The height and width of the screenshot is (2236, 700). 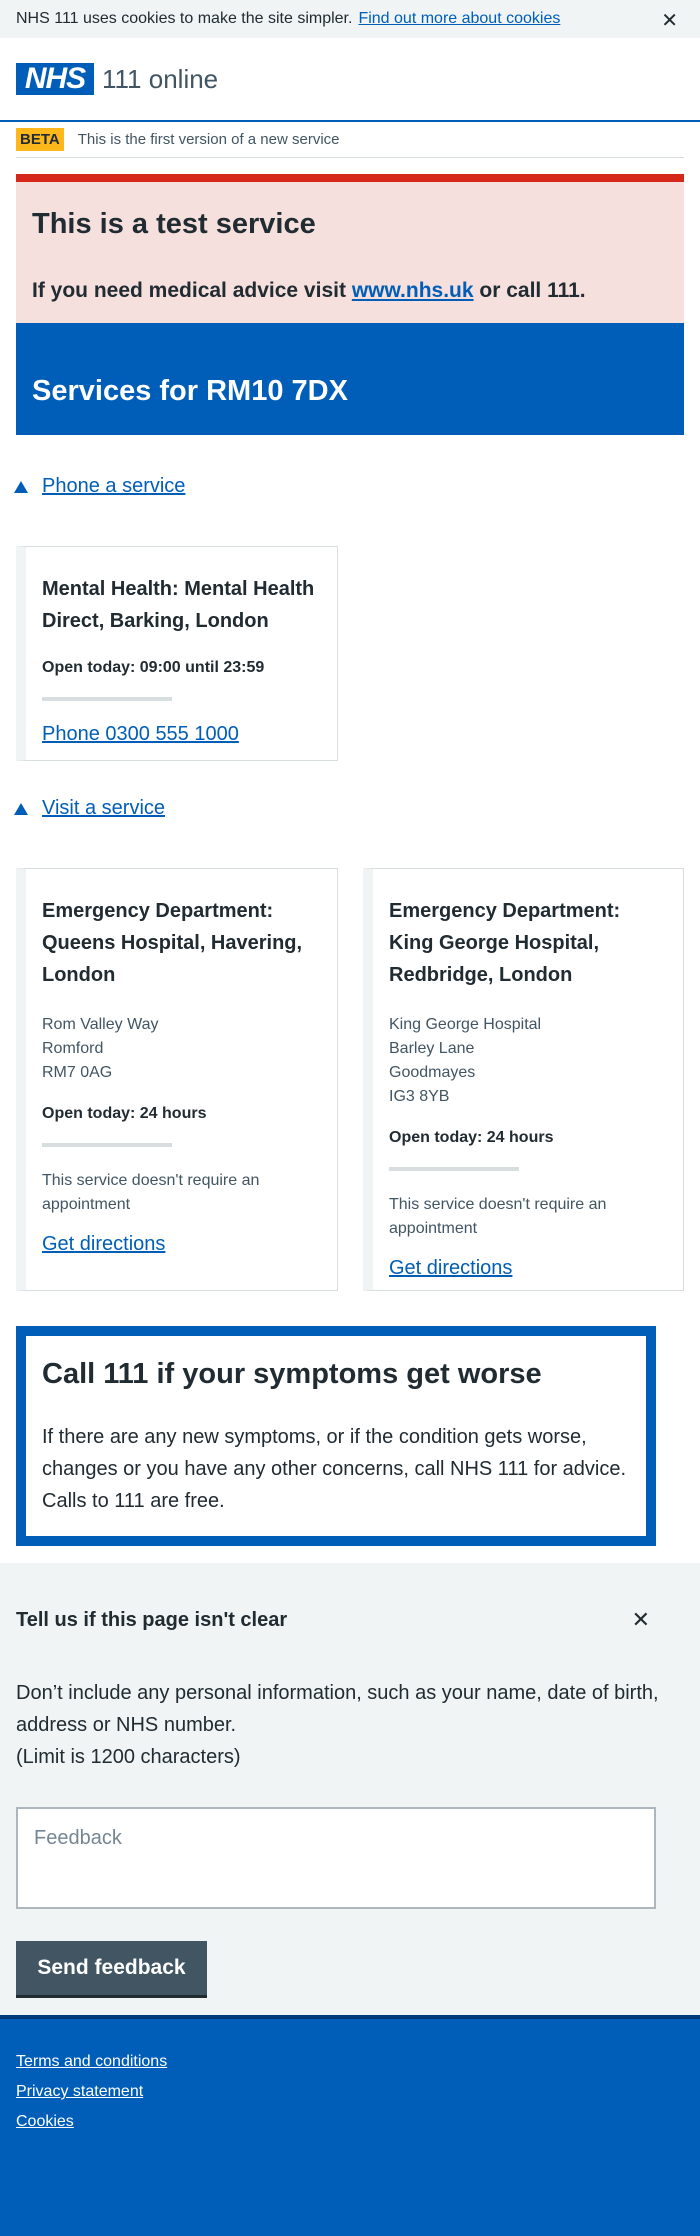 I want to click on services-header: Services for RM10 7DX, so click(x=350, y=379).